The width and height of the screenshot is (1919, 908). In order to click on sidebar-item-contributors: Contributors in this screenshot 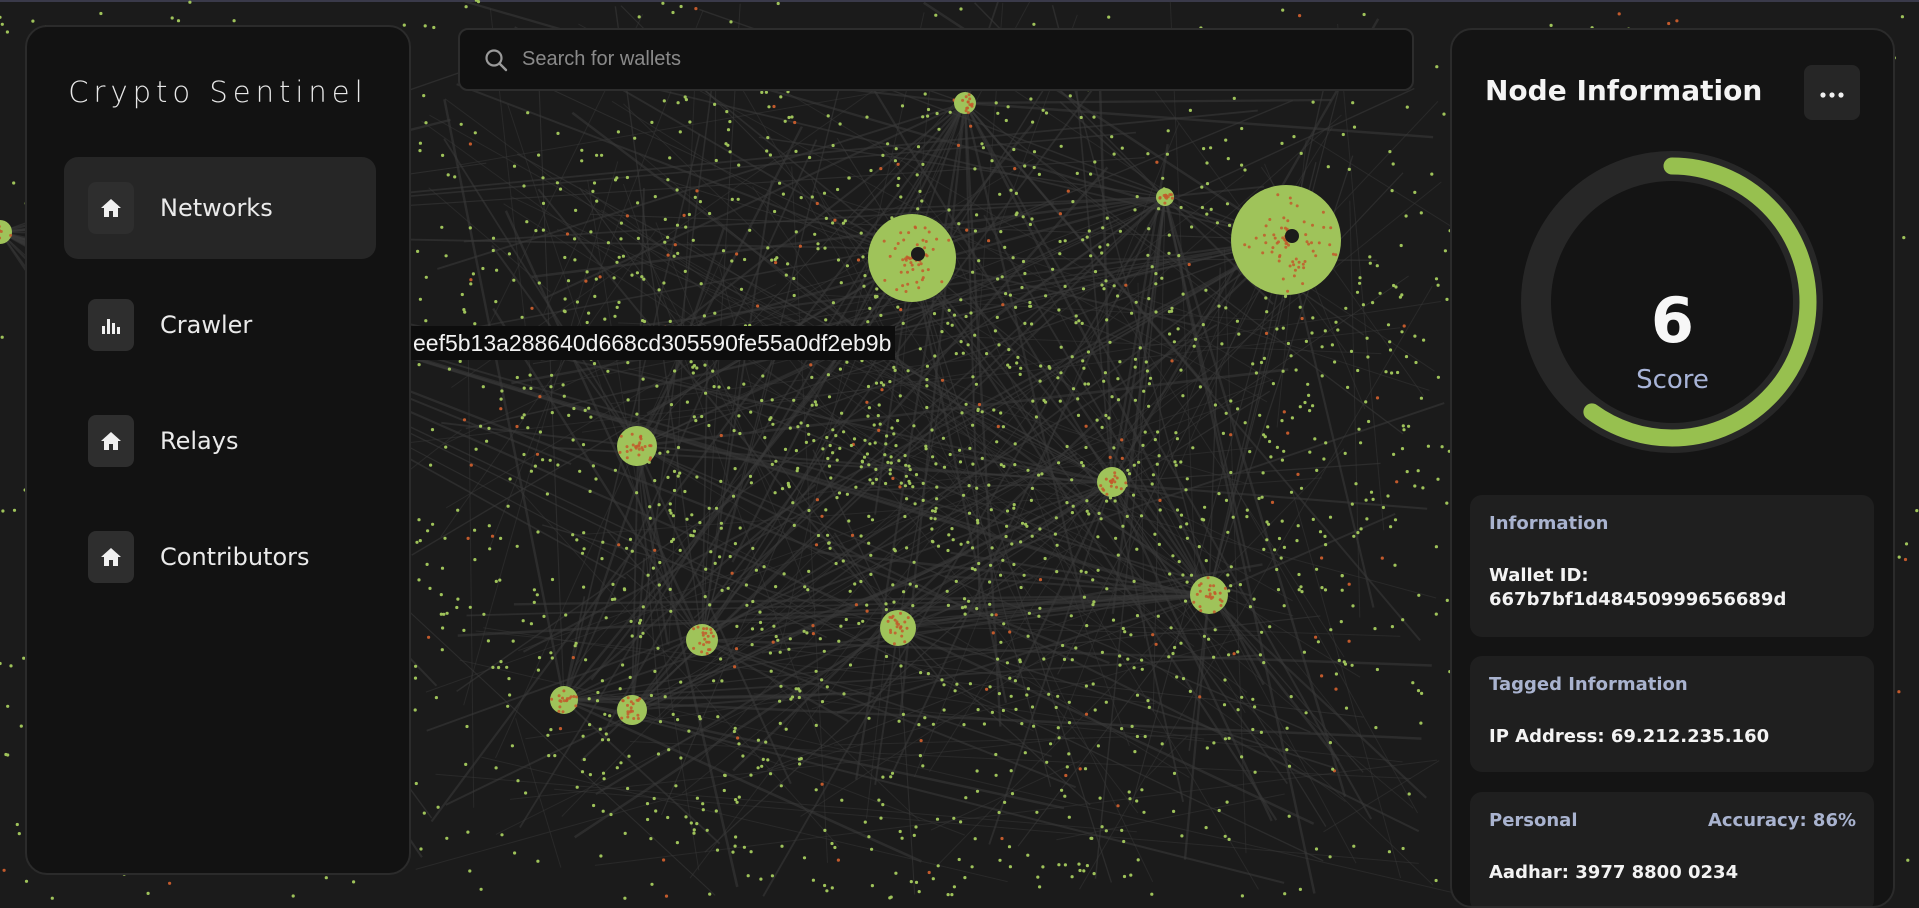, I will do `click(220, 557)`.